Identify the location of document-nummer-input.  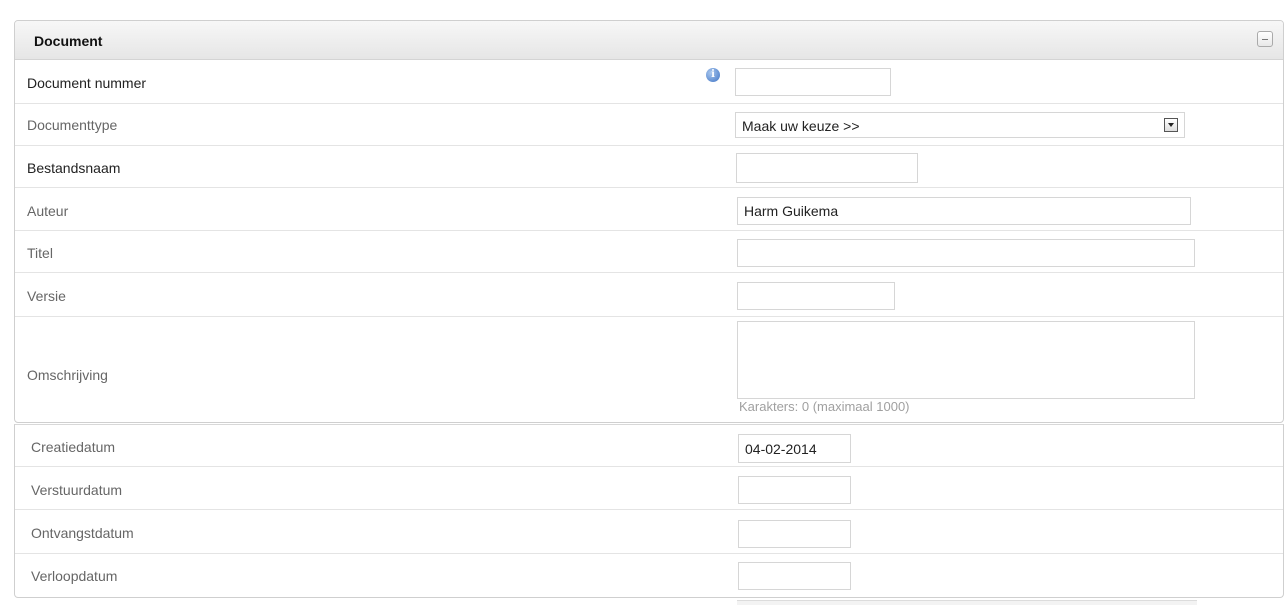
(813, 82).